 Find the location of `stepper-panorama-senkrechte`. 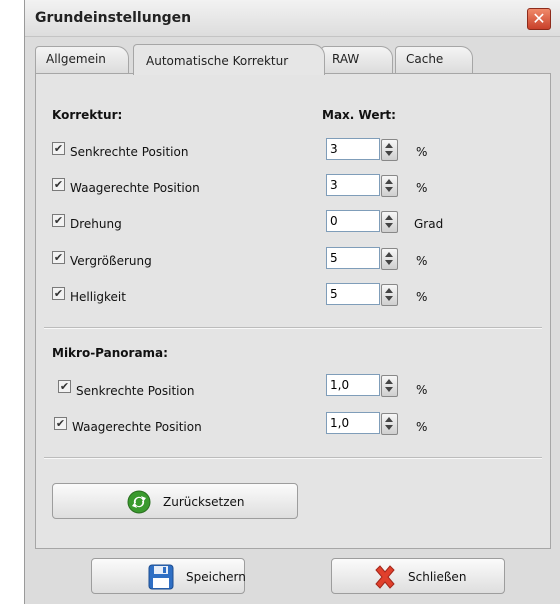

stepper-panorama-senkrechte is located at coordinates (362, 386).